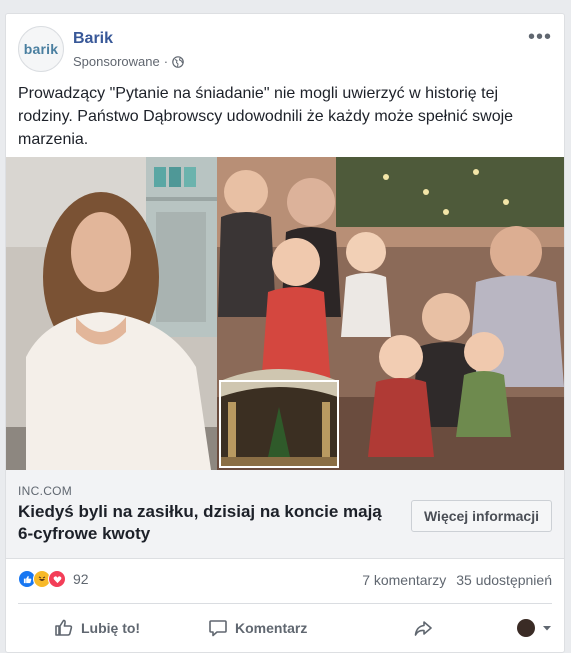  Describe the element at coordinates (504, 580) in the screenshot. I see `shares-count: 35 udostępnień` at that location.